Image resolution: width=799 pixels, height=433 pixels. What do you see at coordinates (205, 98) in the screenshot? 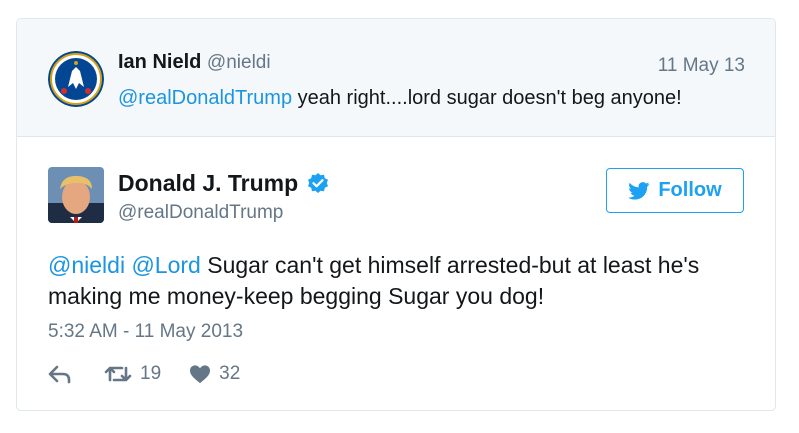
I see `parent-mention-link: @realDonaldTrump` at bounding box center [205, 98].